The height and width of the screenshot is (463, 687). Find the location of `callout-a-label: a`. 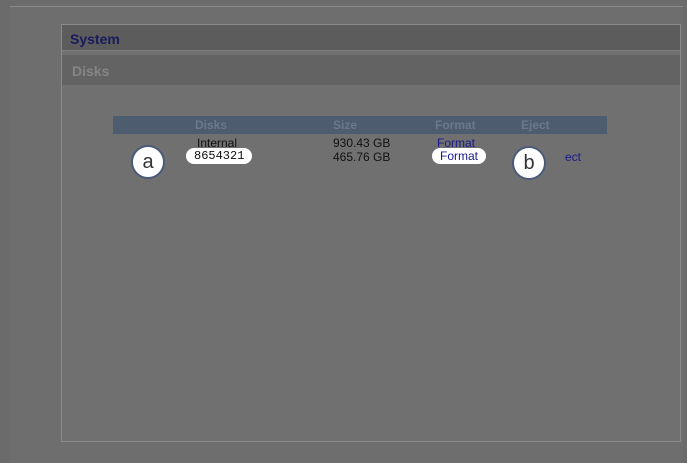

callout-a-label: a is located at coordinates (148, 161).